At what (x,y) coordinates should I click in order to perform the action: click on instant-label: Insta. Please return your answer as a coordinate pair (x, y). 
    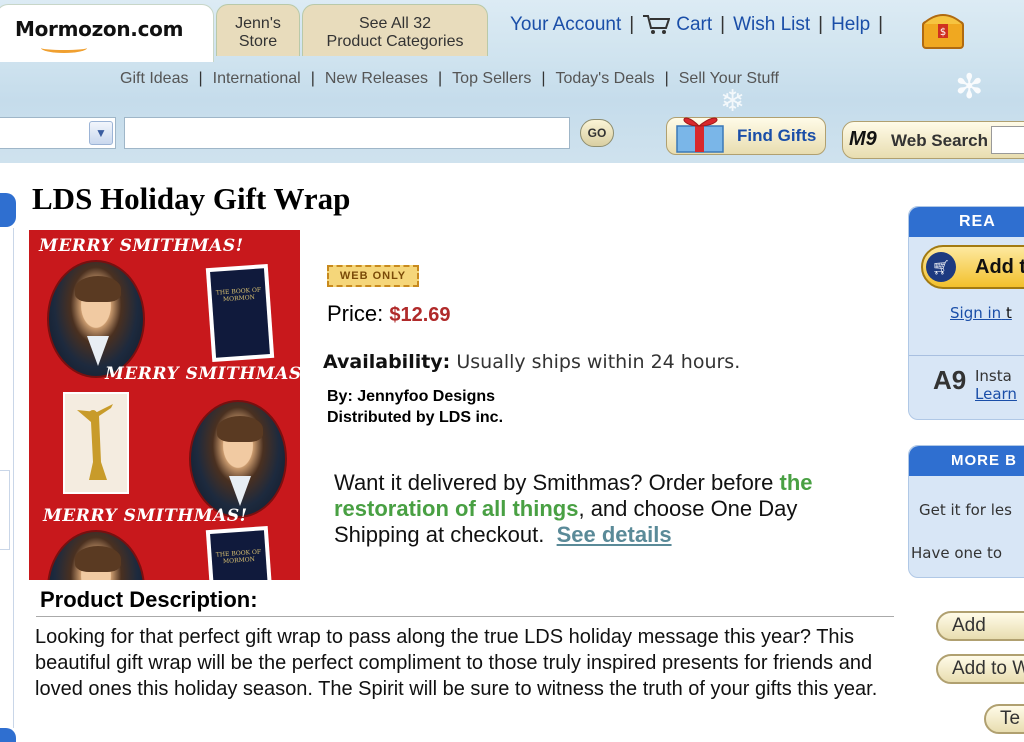
    Looking at the image, I should click on (993, 376).